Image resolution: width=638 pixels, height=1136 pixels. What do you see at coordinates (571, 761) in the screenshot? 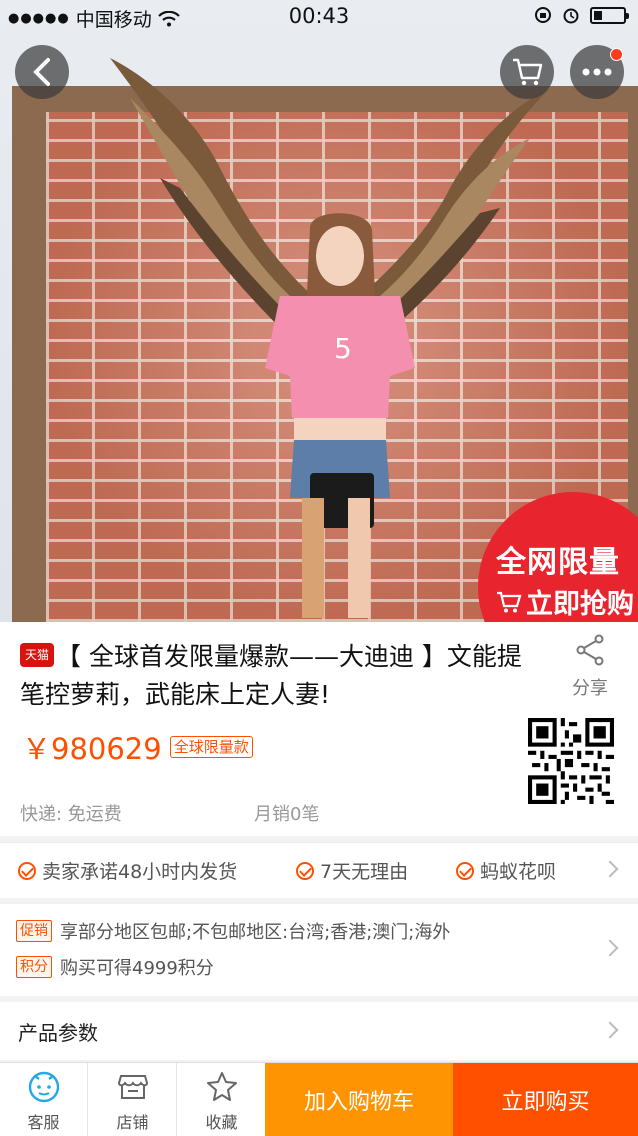
I see `qr-code` at bounding box center [571, 761].